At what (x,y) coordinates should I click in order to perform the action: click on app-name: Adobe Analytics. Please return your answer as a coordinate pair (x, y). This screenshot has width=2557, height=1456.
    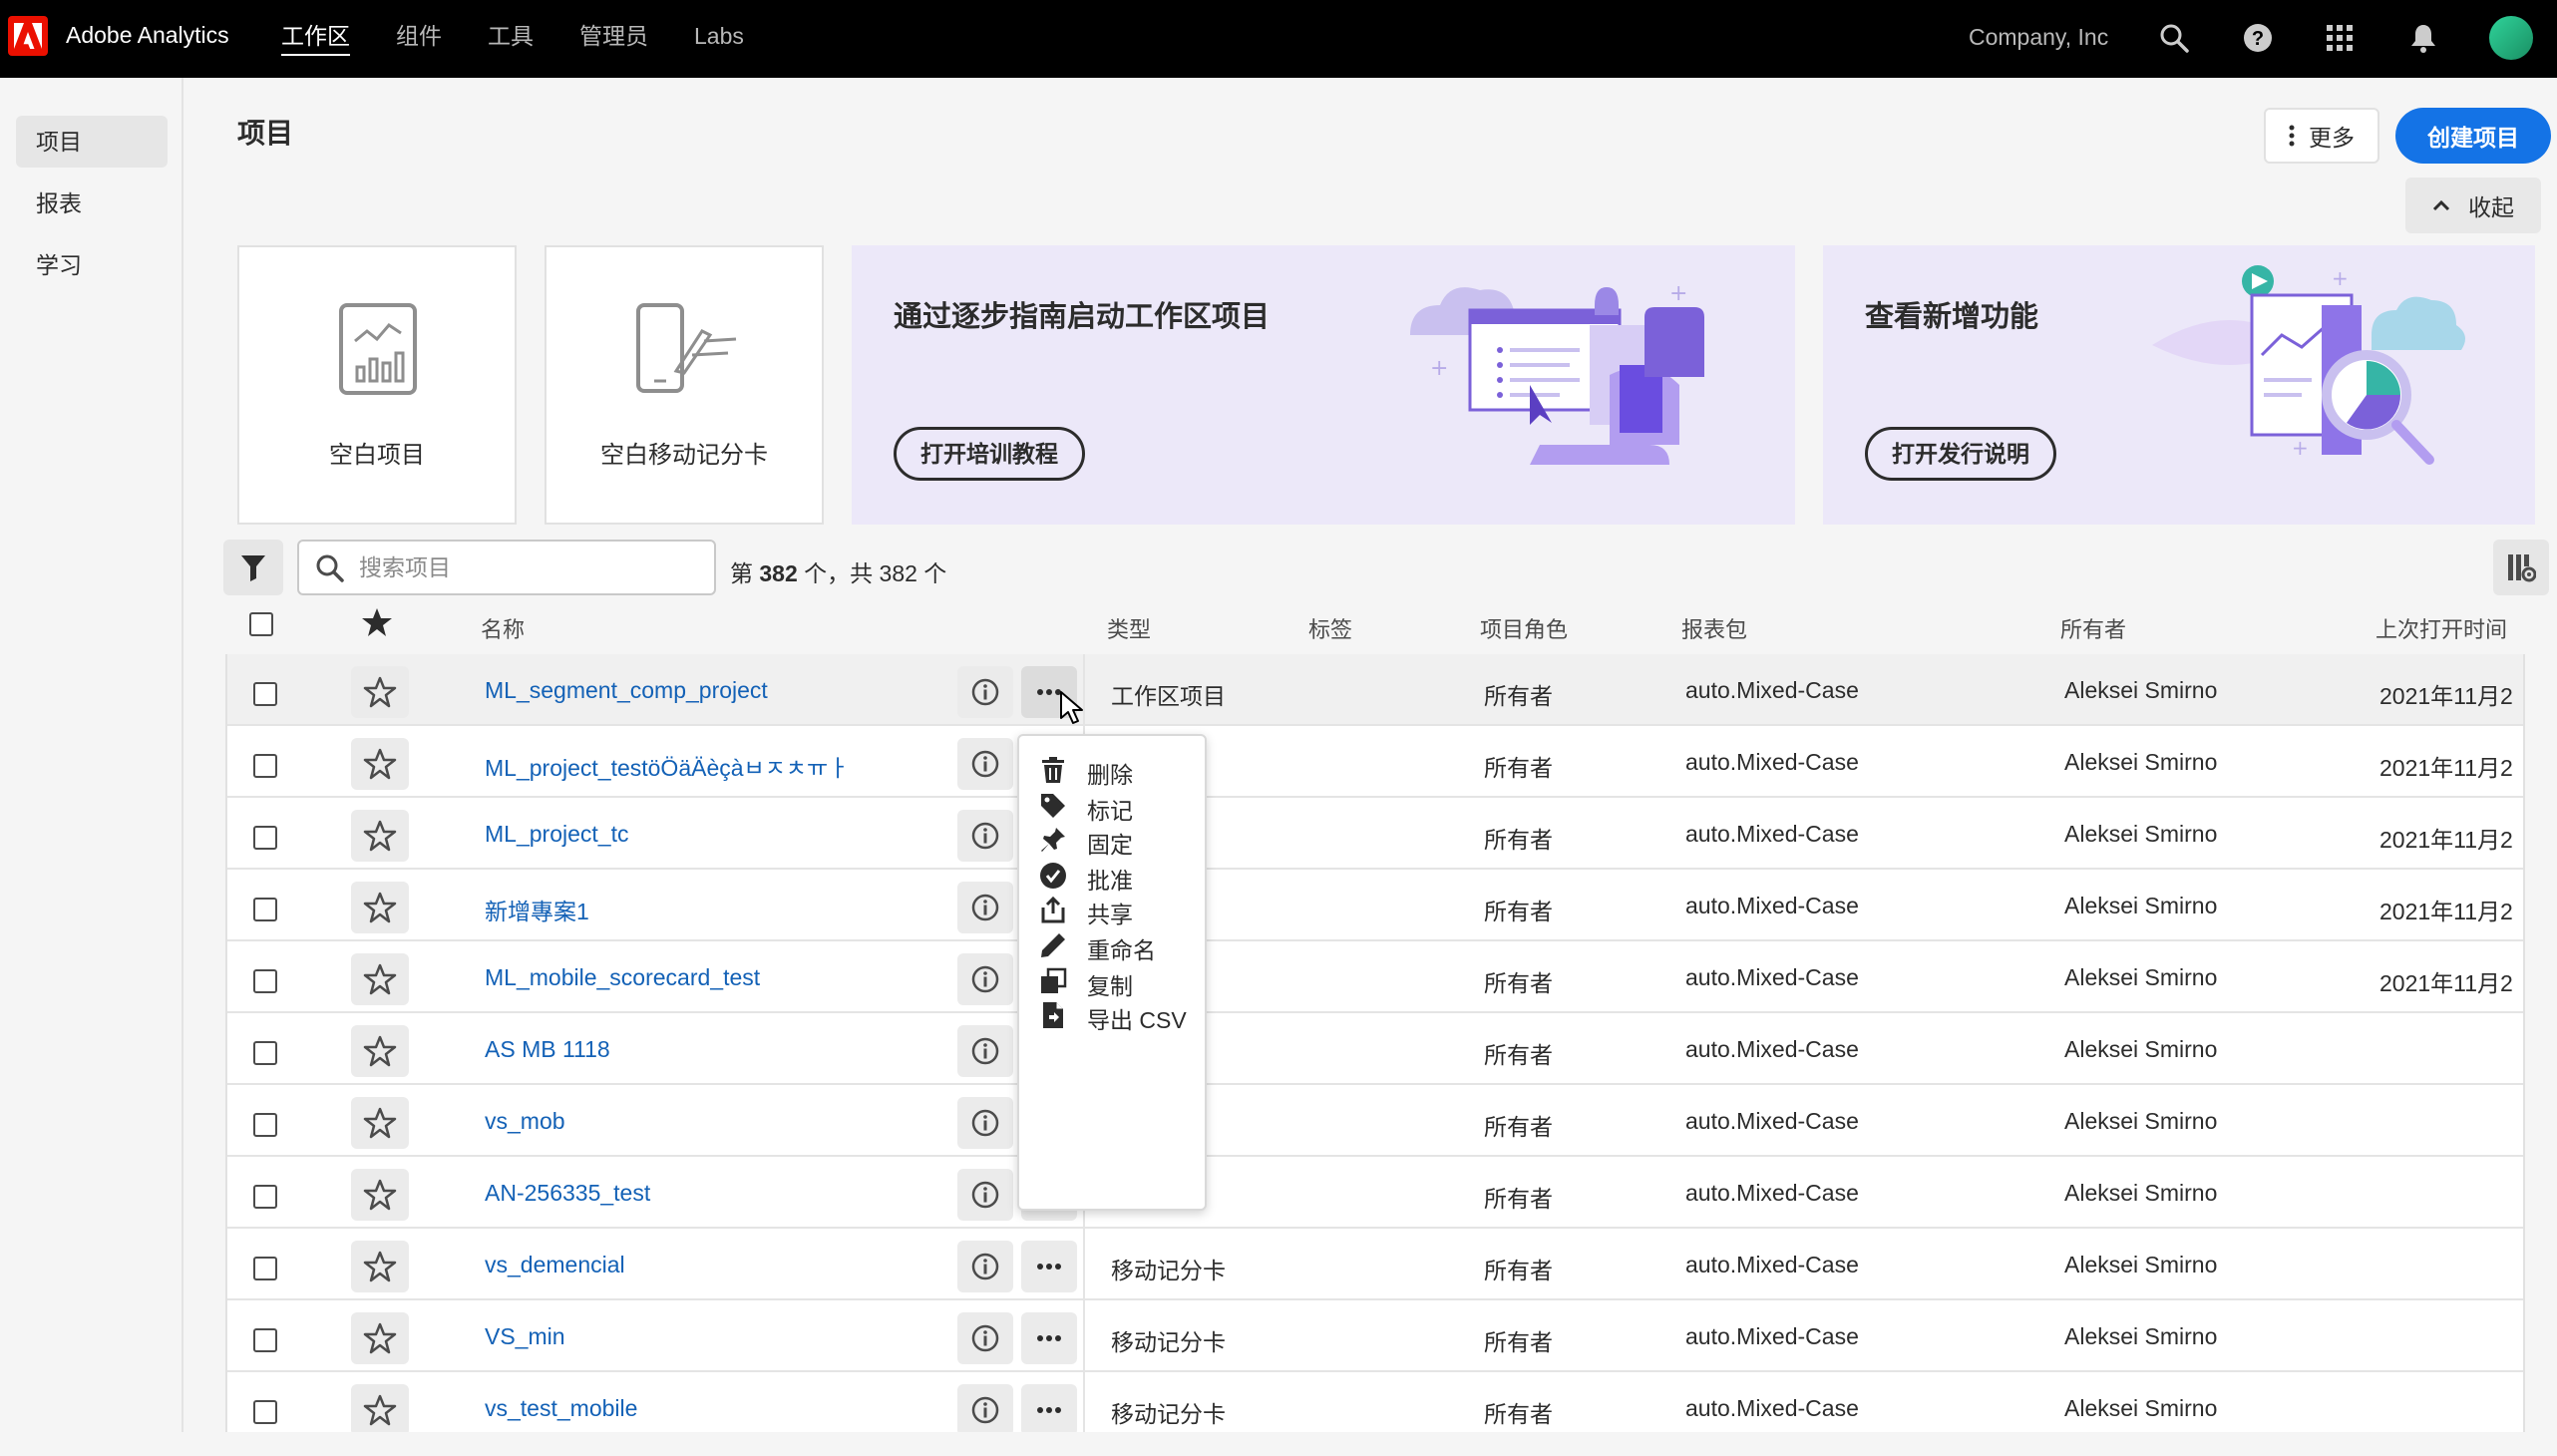
    Looking at the image, I should click on (147, 35).